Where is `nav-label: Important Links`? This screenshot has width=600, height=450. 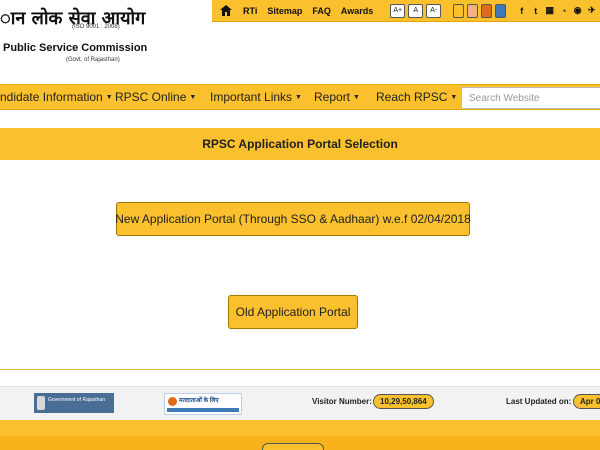 nav-label: Important Links is located at coordinates (251, 97).